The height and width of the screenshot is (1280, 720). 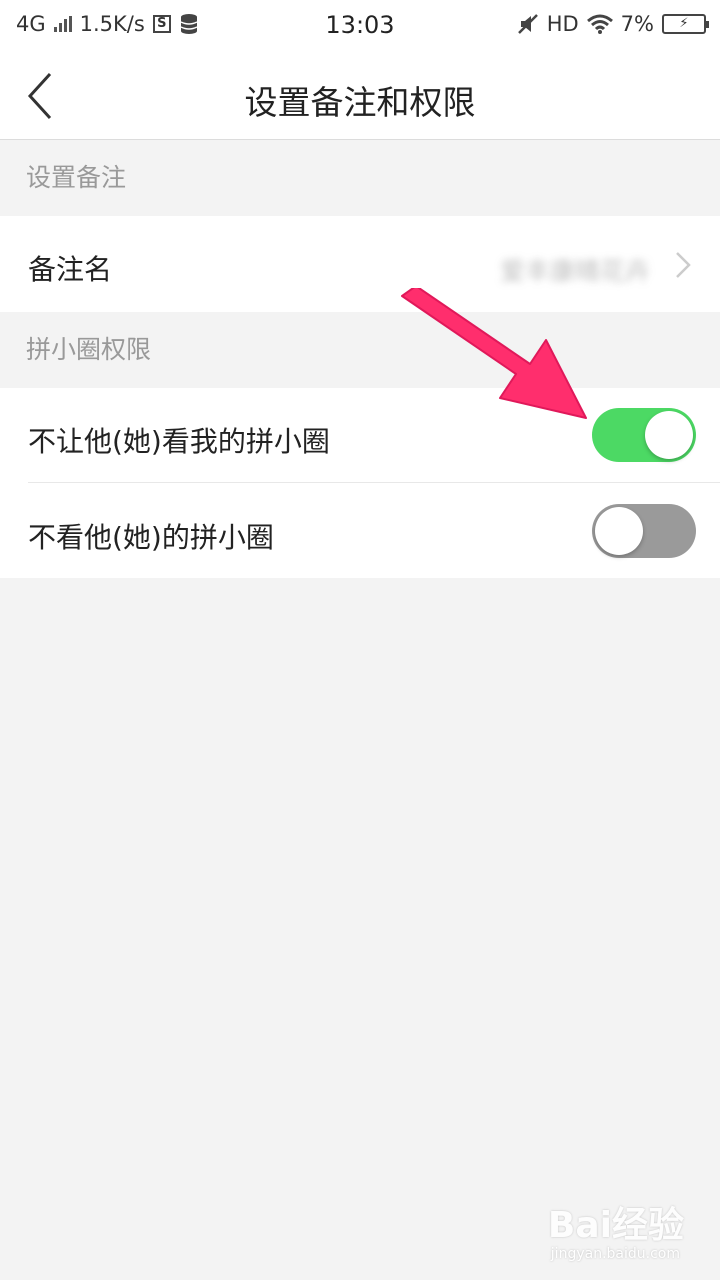 What do you see at coordinates (615, 1254) in the screenshot?
I see `watermark-url: jingyan.baidu.com` at bounding box center [615, 1254].